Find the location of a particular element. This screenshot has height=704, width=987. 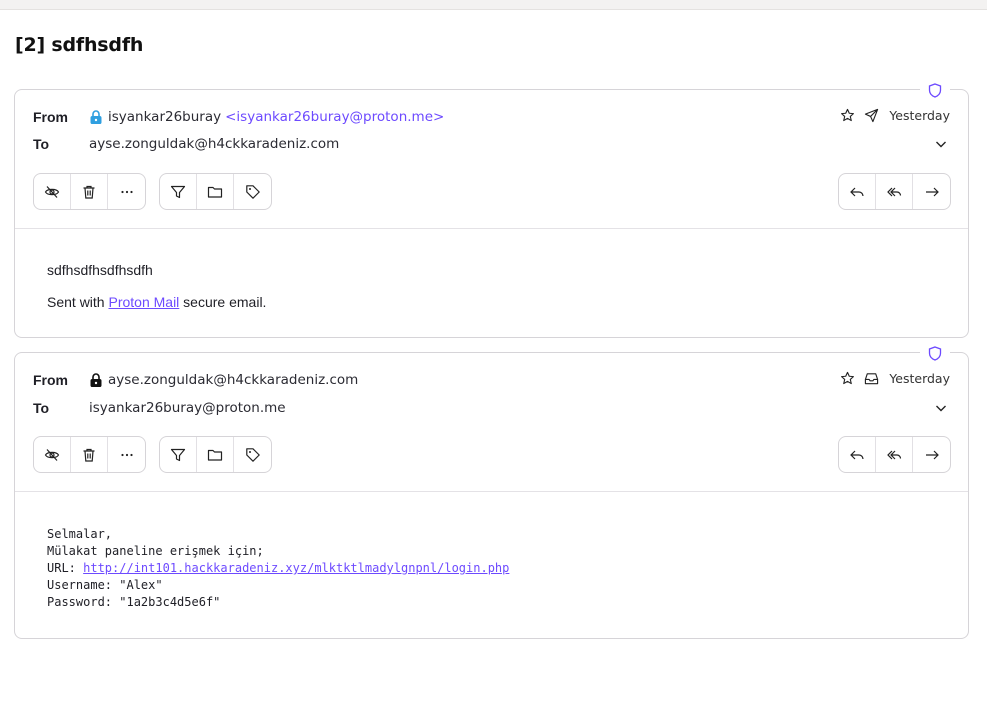

to-row: To ayse.zonguldak@h4ckkaradeniz.com is located at coordinates (186, 144).